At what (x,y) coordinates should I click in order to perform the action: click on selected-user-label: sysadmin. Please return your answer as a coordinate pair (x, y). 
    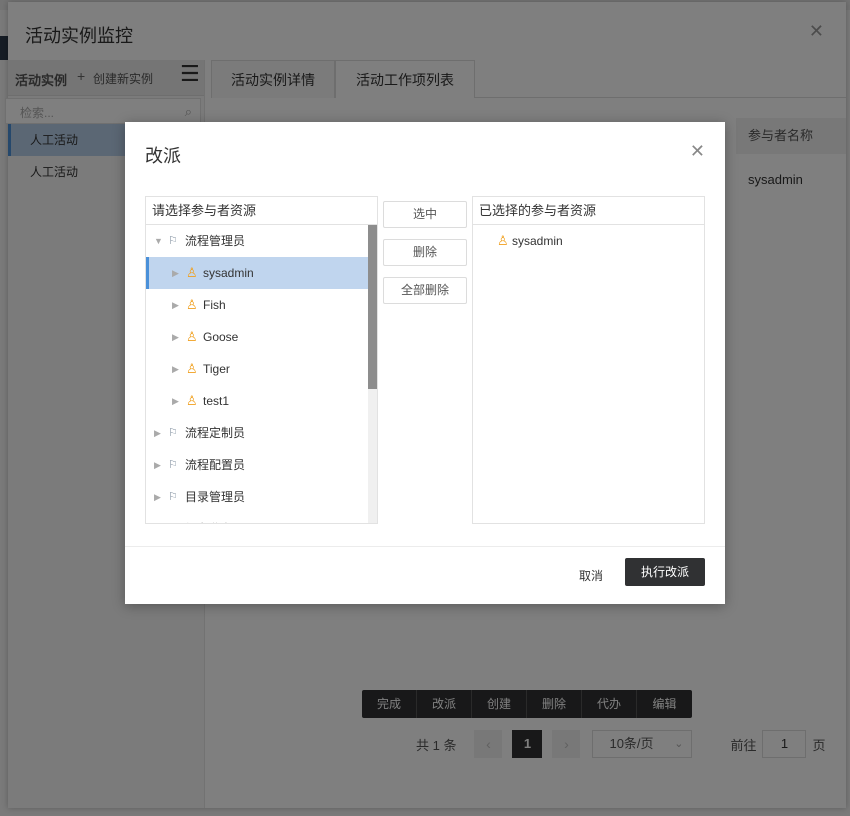
    Looking at the image, I should click on (537, 241).